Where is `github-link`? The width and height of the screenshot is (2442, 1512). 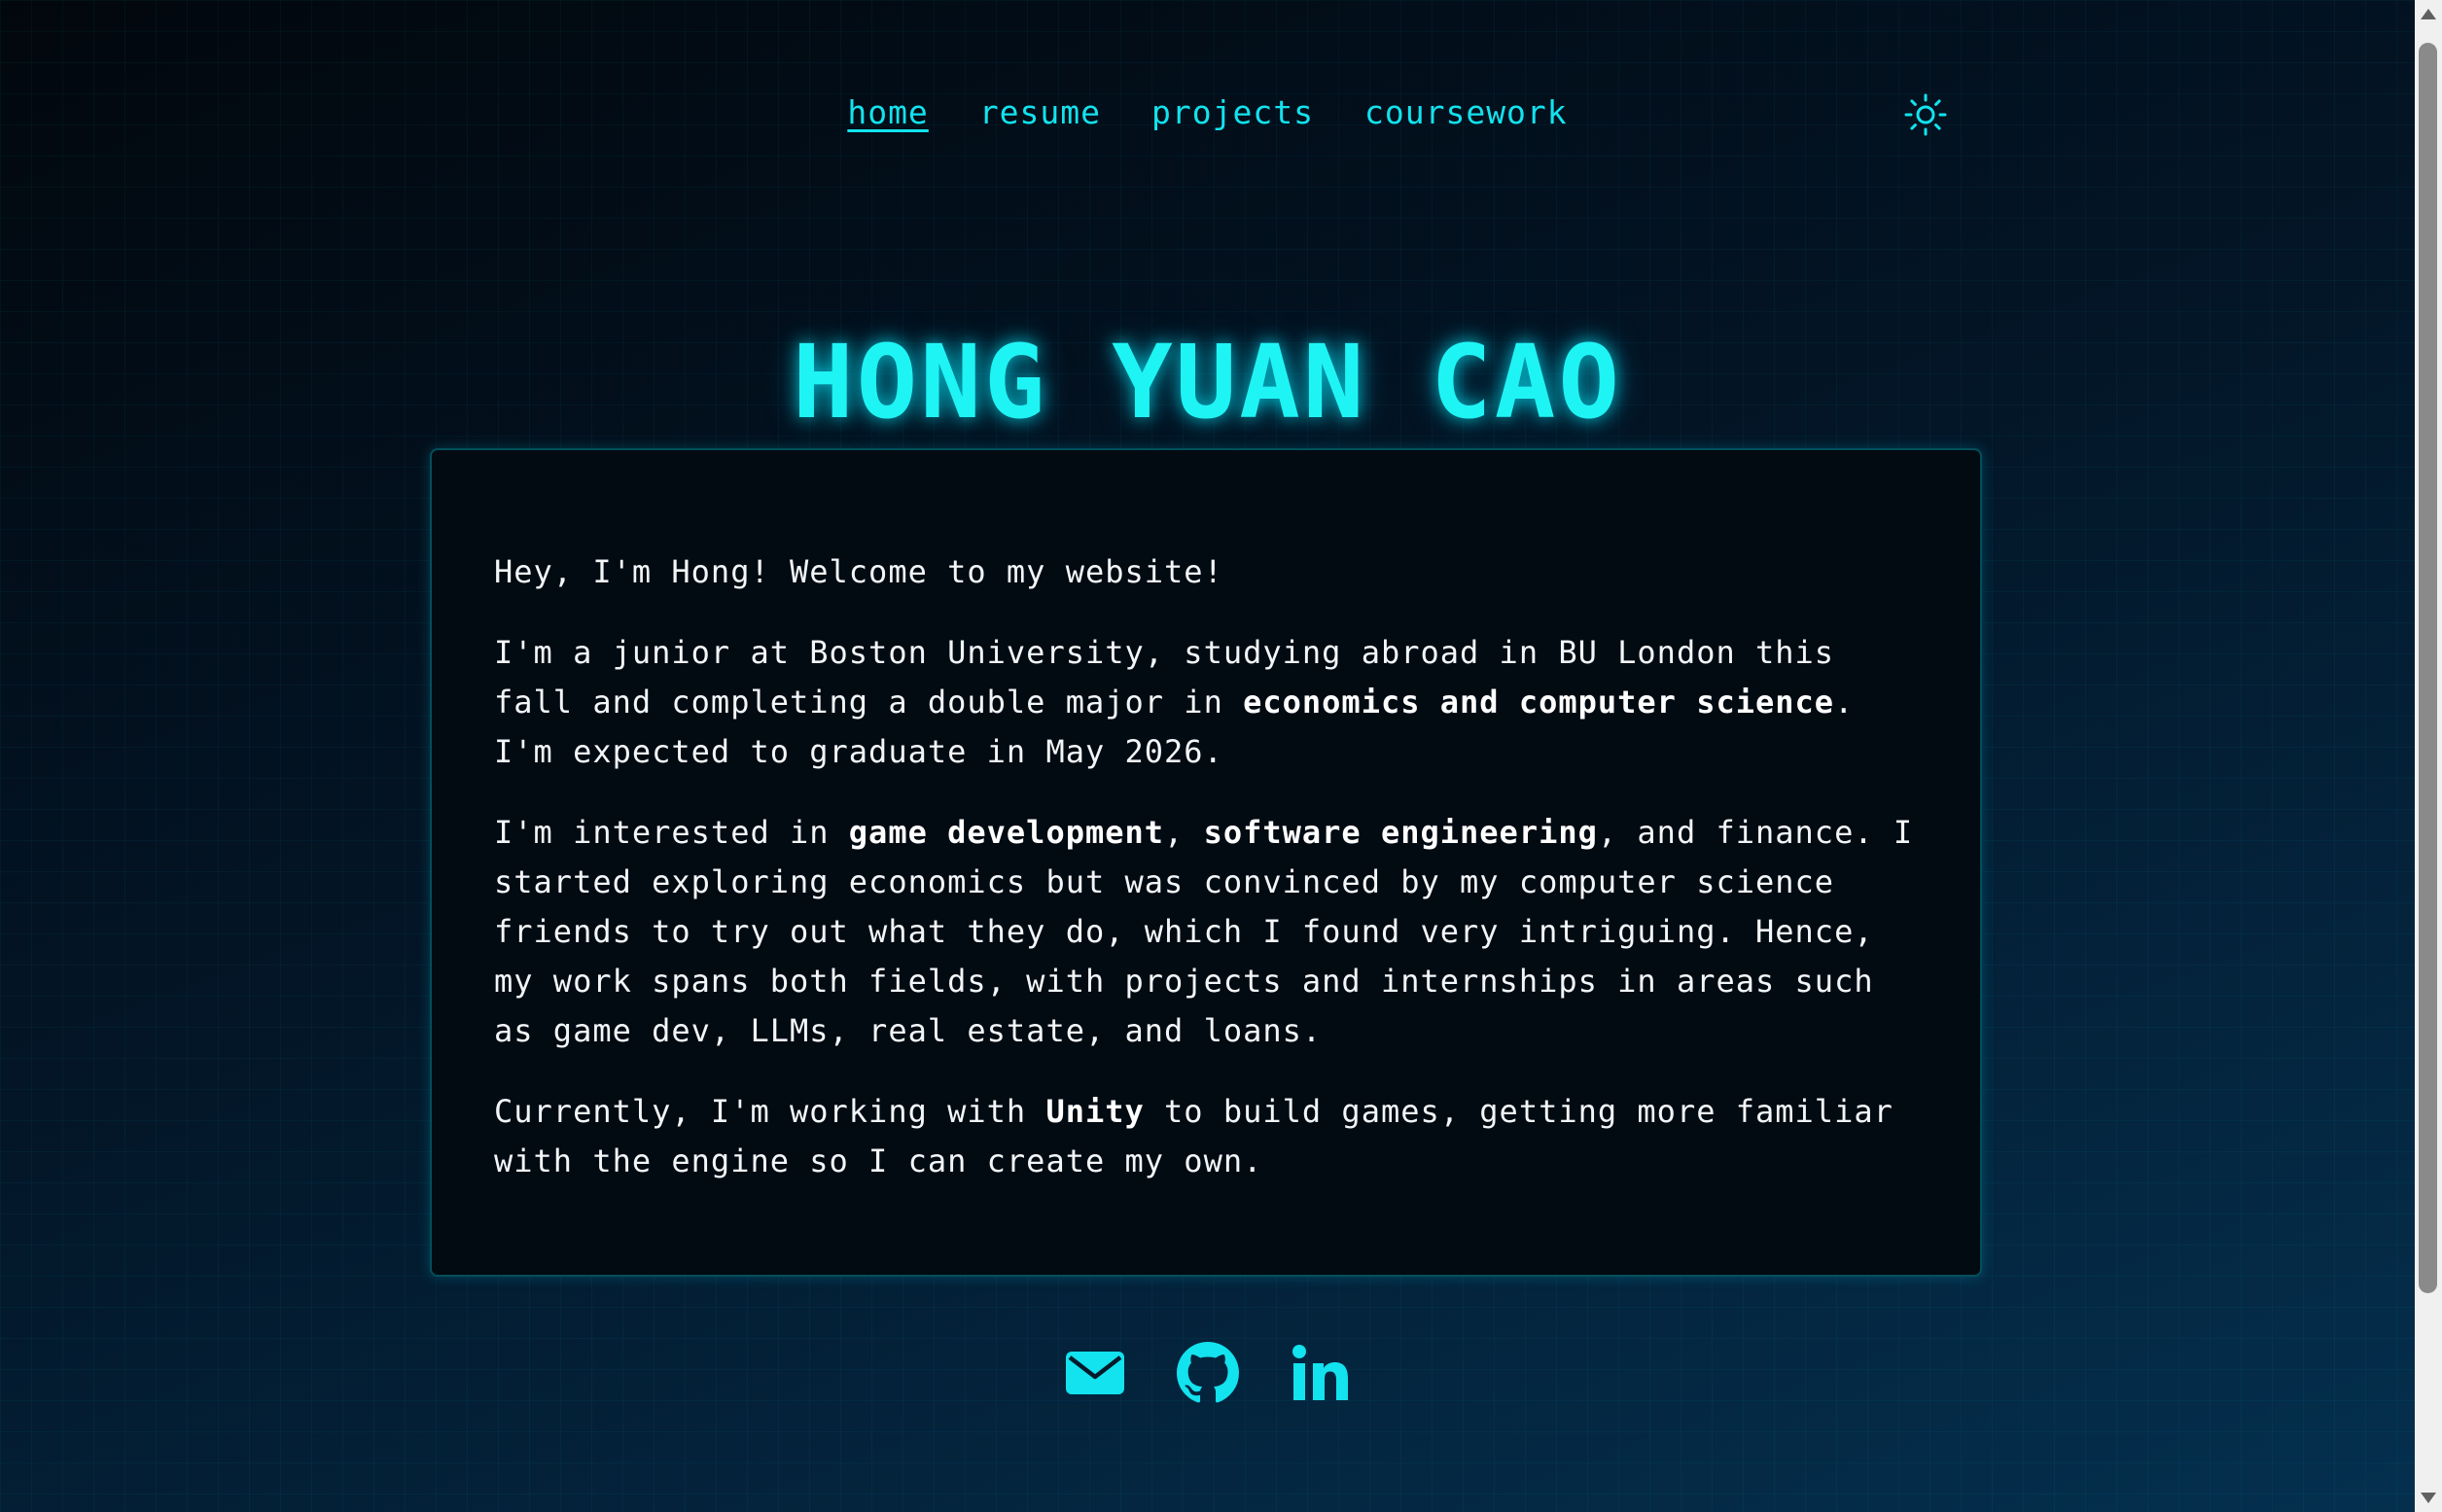
github-link is located at coordinates (1208, 1373).